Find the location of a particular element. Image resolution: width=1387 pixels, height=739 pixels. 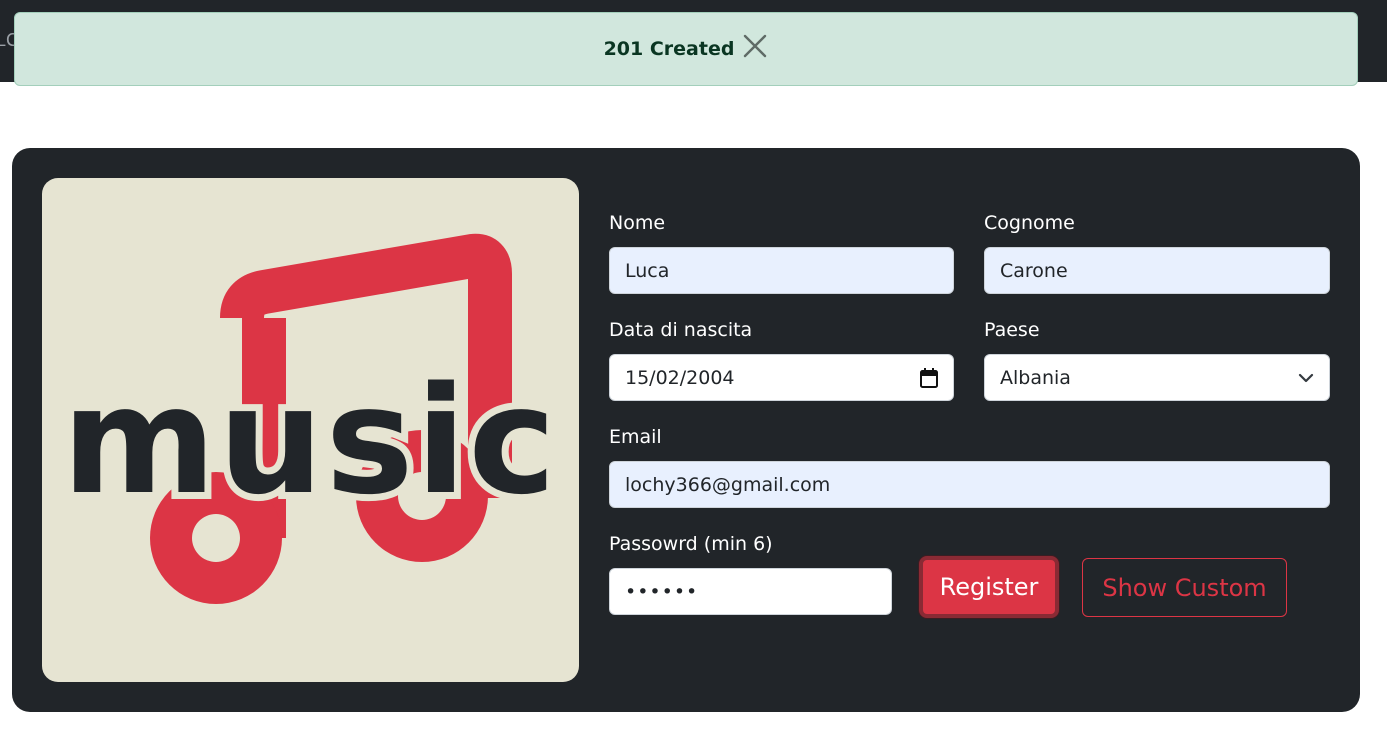

nome-label: Nome is located at coordinates (637, 223).